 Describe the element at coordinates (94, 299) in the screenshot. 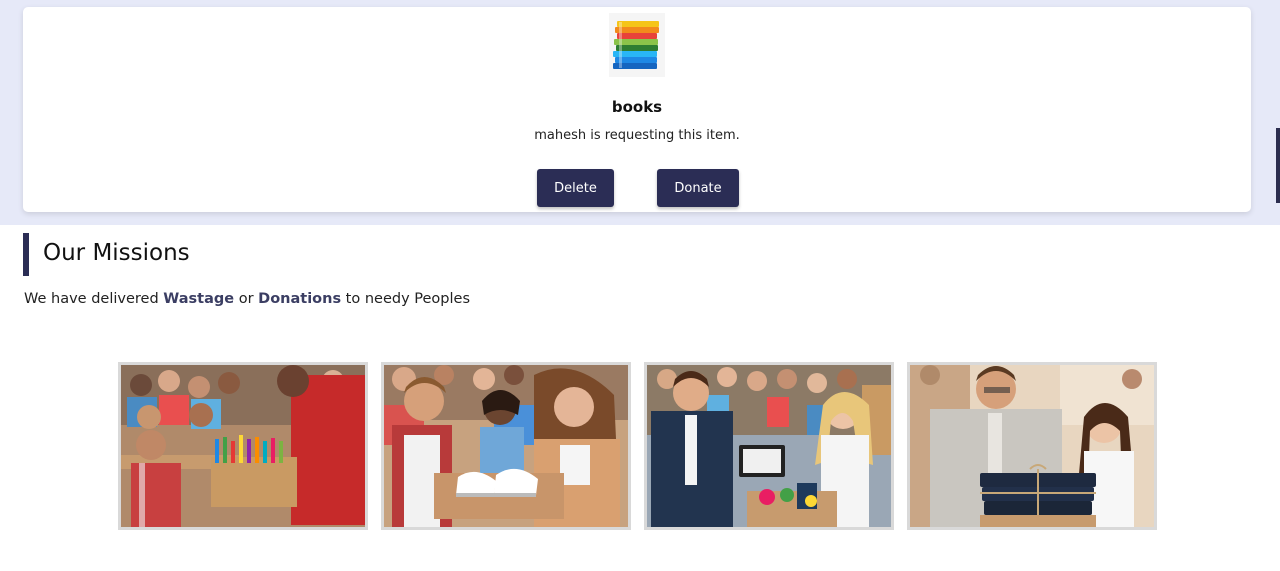

I see `subtitle-prefix: We have delivered` at that location.